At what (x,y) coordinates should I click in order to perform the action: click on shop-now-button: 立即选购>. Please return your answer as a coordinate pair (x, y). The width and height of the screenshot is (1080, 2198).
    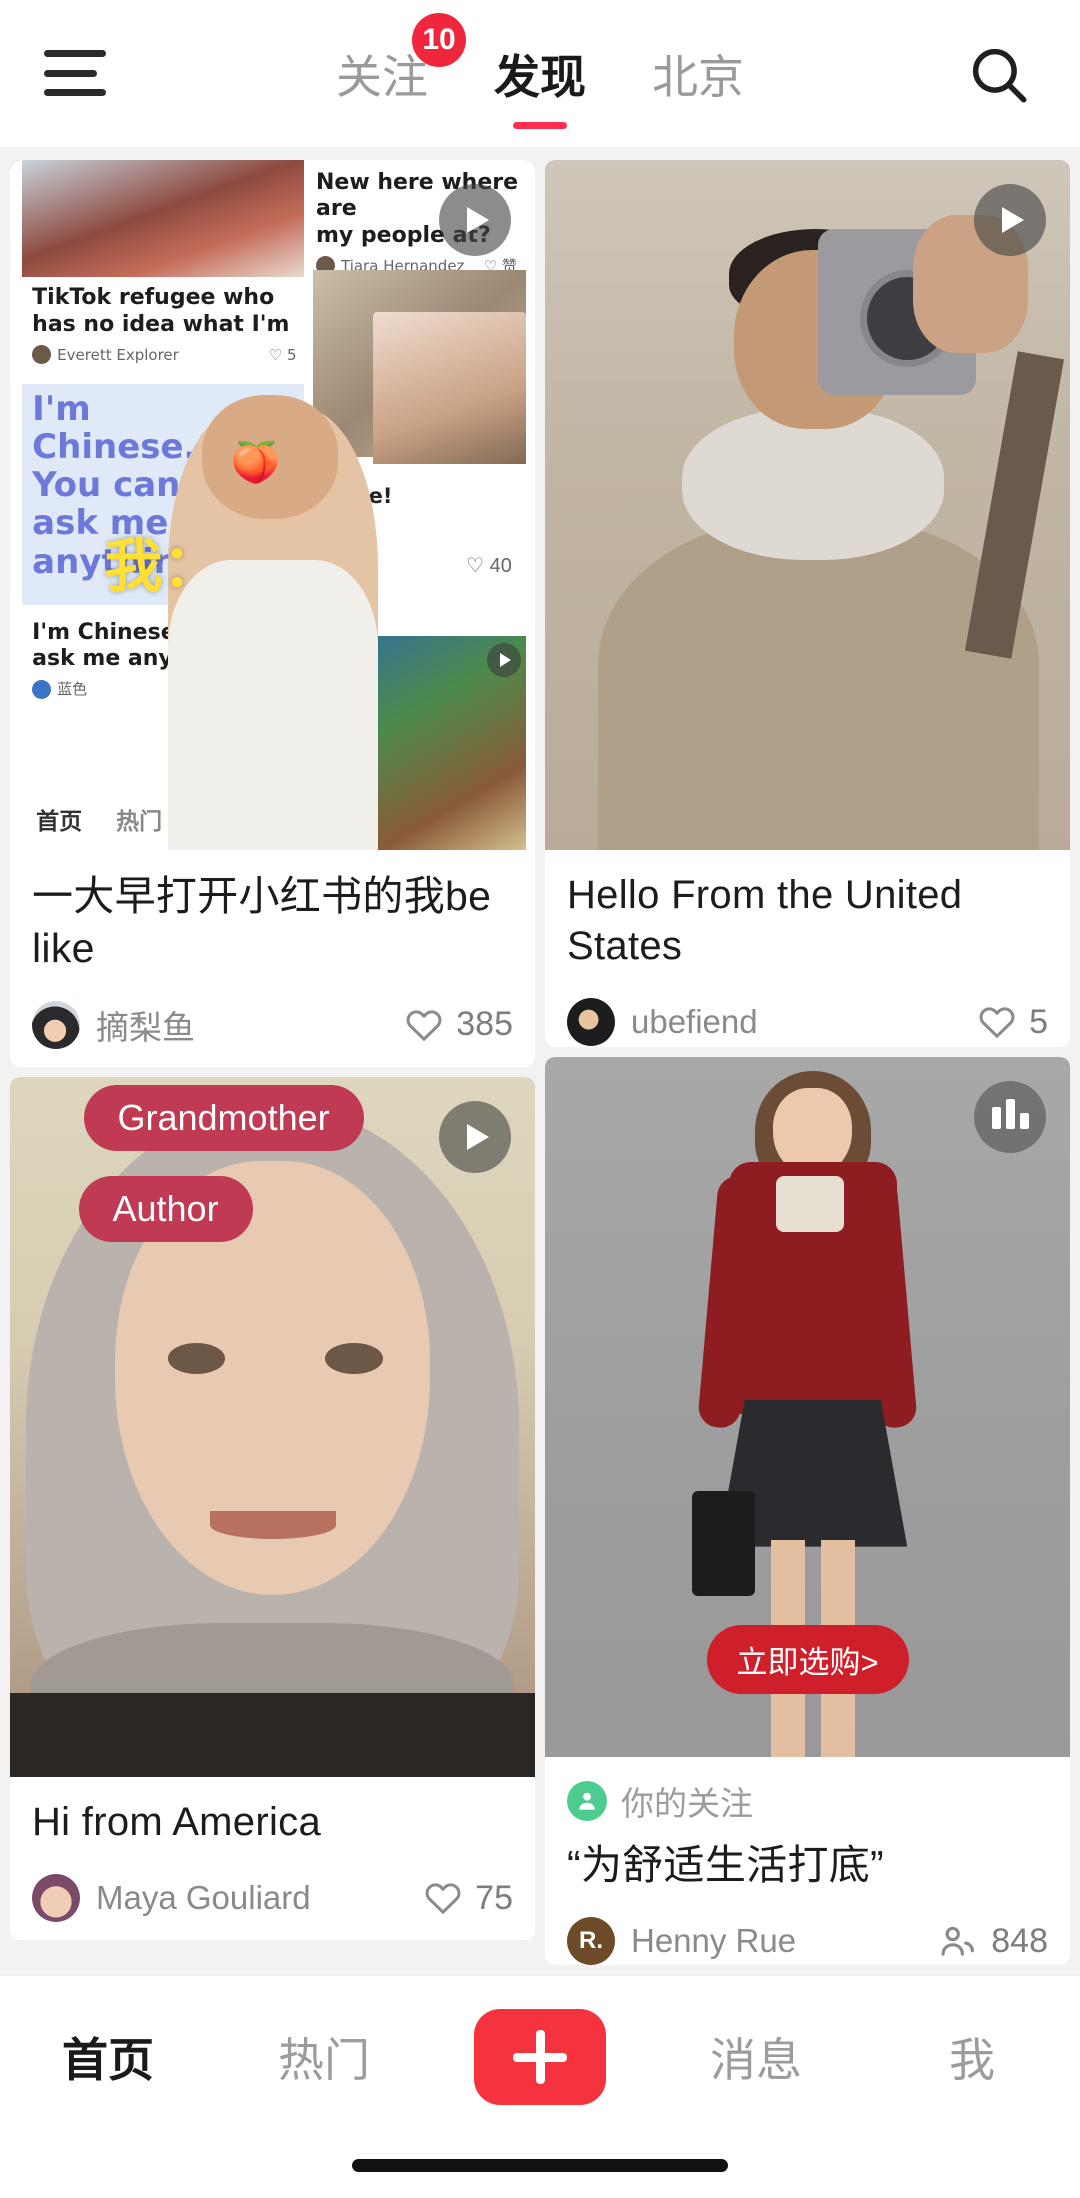
    Looking at the image, I should click on (807, 1659).